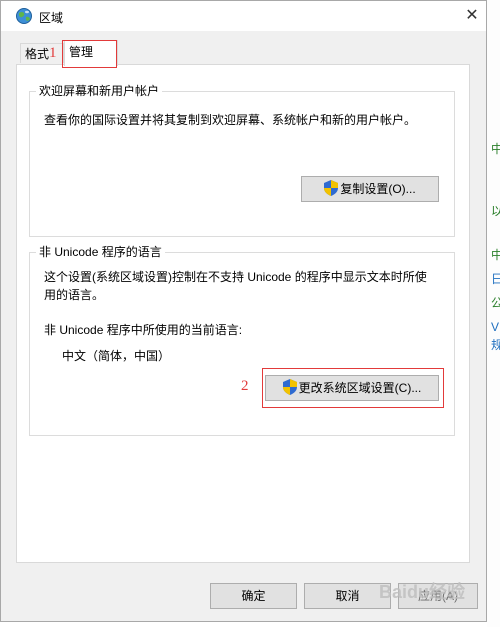 Image resolution: width=500 pixels, height=627 pixels. What do you see at coordinates (243, 16) in the screenshot?
I see `title-bar: 区域 ✕` at bounding box center [243, 16].